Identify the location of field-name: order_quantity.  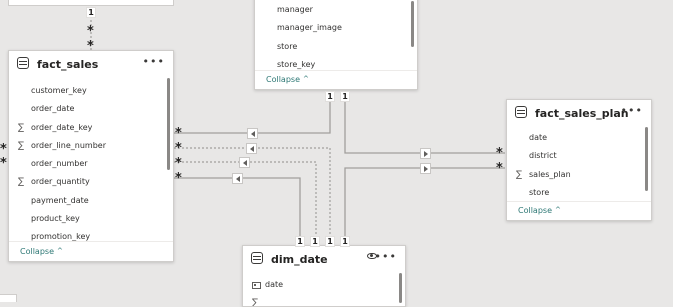
(60, 182).